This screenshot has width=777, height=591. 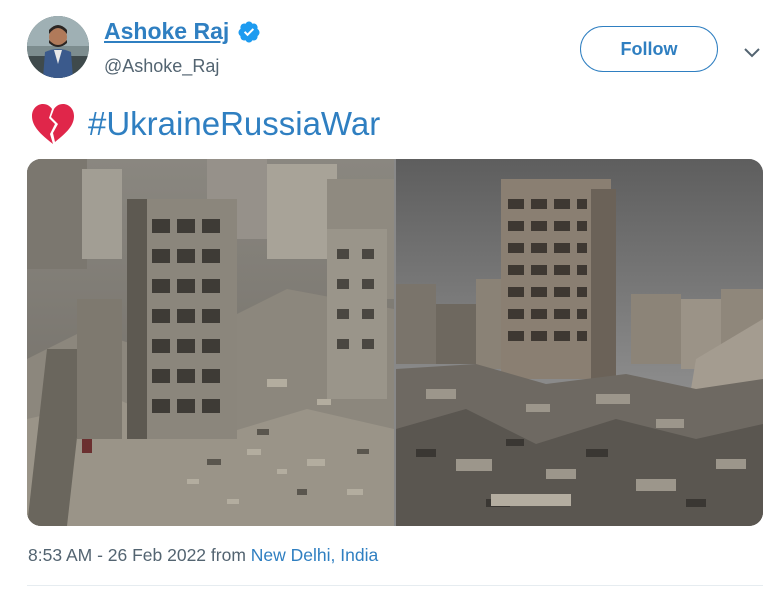 I want to click on follow-button: Follow, so click(x=649, y=49).